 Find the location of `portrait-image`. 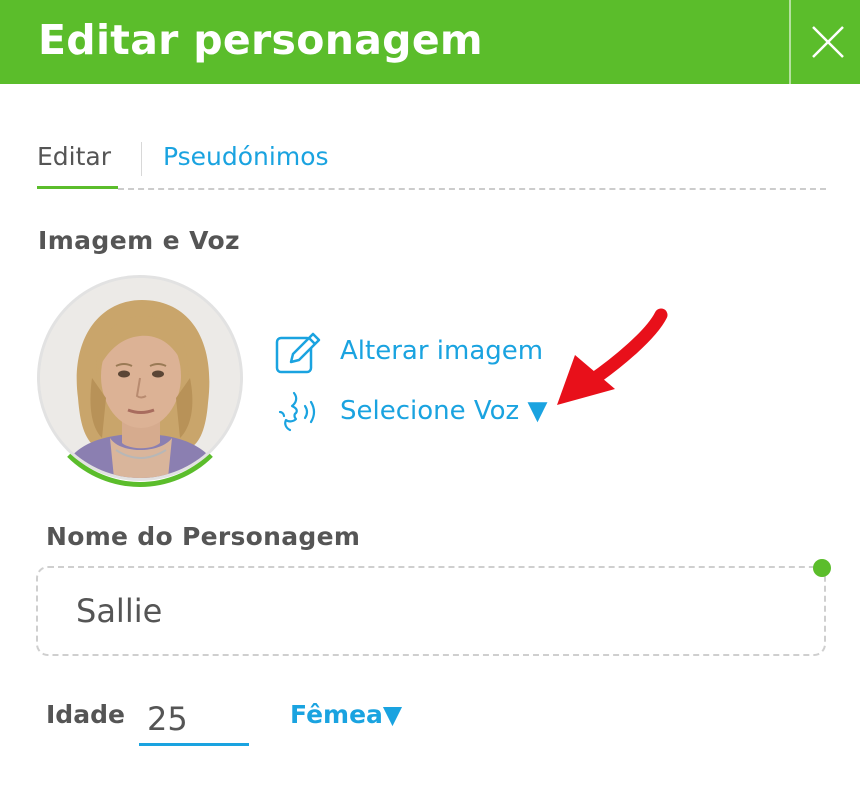

portrait-image is located at coordinates (140, 378).